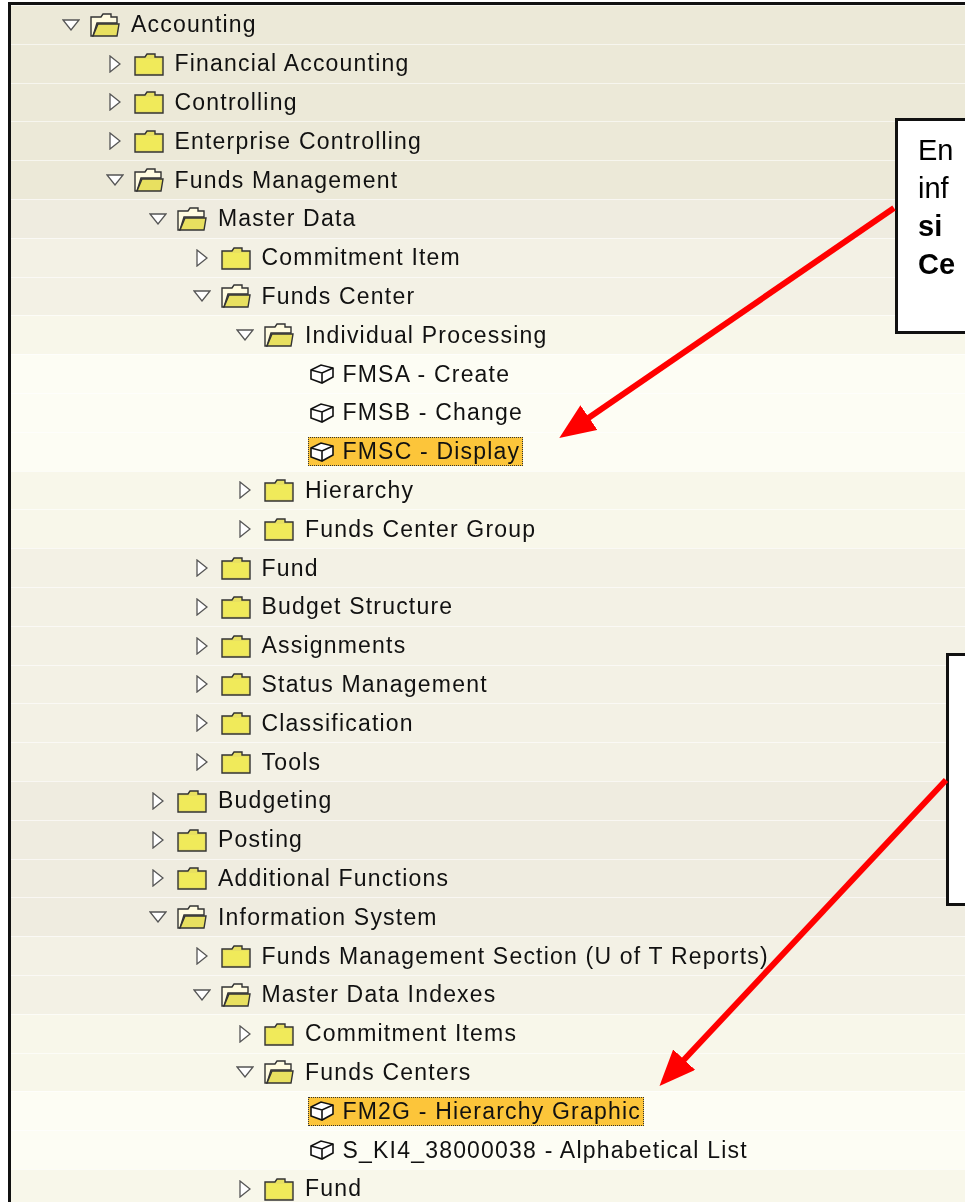 This screenshot has width=965, height=1202. Describe the element at coordinates (287, 219) in the screenshot. I see `folder-label: Master Data` at that location.